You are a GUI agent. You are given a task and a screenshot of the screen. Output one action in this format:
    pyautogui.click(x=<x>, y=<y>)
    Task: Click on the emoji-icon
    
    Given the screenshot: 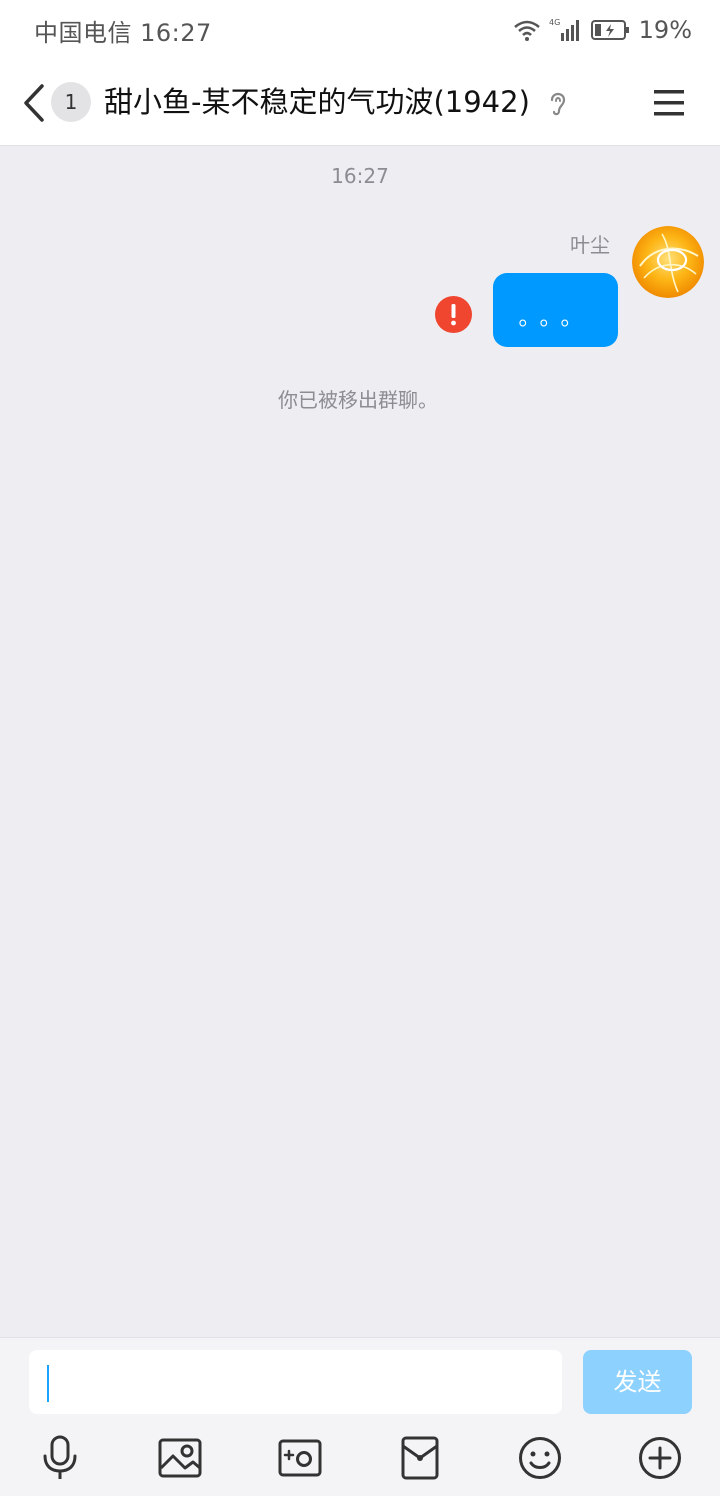 What is the action you would take?
    pyautogui.click(x=540, y=1458)
    